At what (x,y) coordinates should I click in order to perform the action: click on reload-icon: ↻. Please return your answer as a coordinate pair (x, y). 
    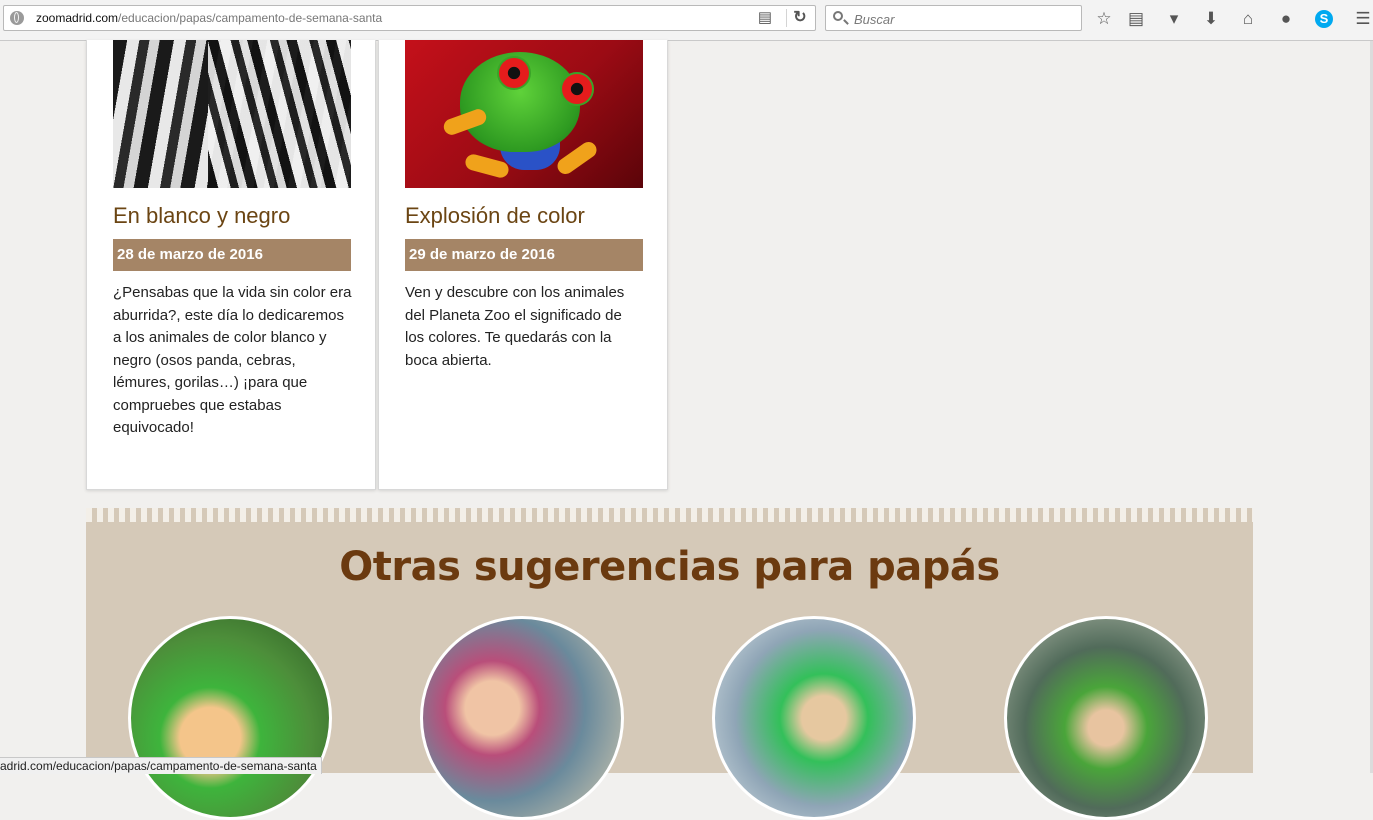
    Looking at the image, I should click on (800, 18).